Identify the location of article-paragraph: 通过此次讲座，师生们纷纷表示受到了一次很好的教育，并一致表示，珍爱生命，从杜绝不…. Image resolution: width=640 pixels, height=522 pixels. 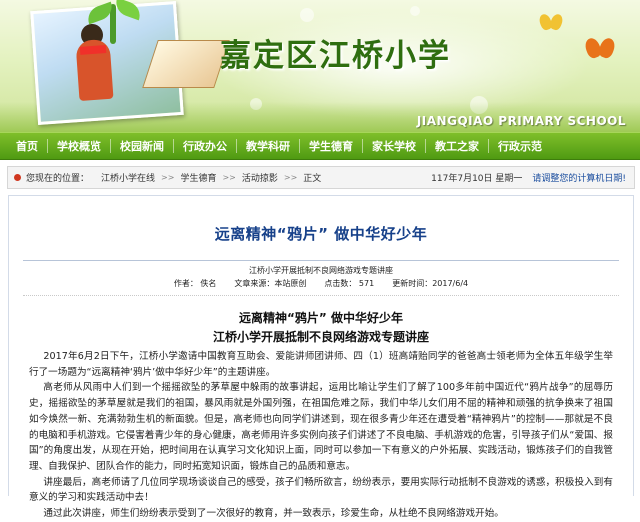
(273, 514).